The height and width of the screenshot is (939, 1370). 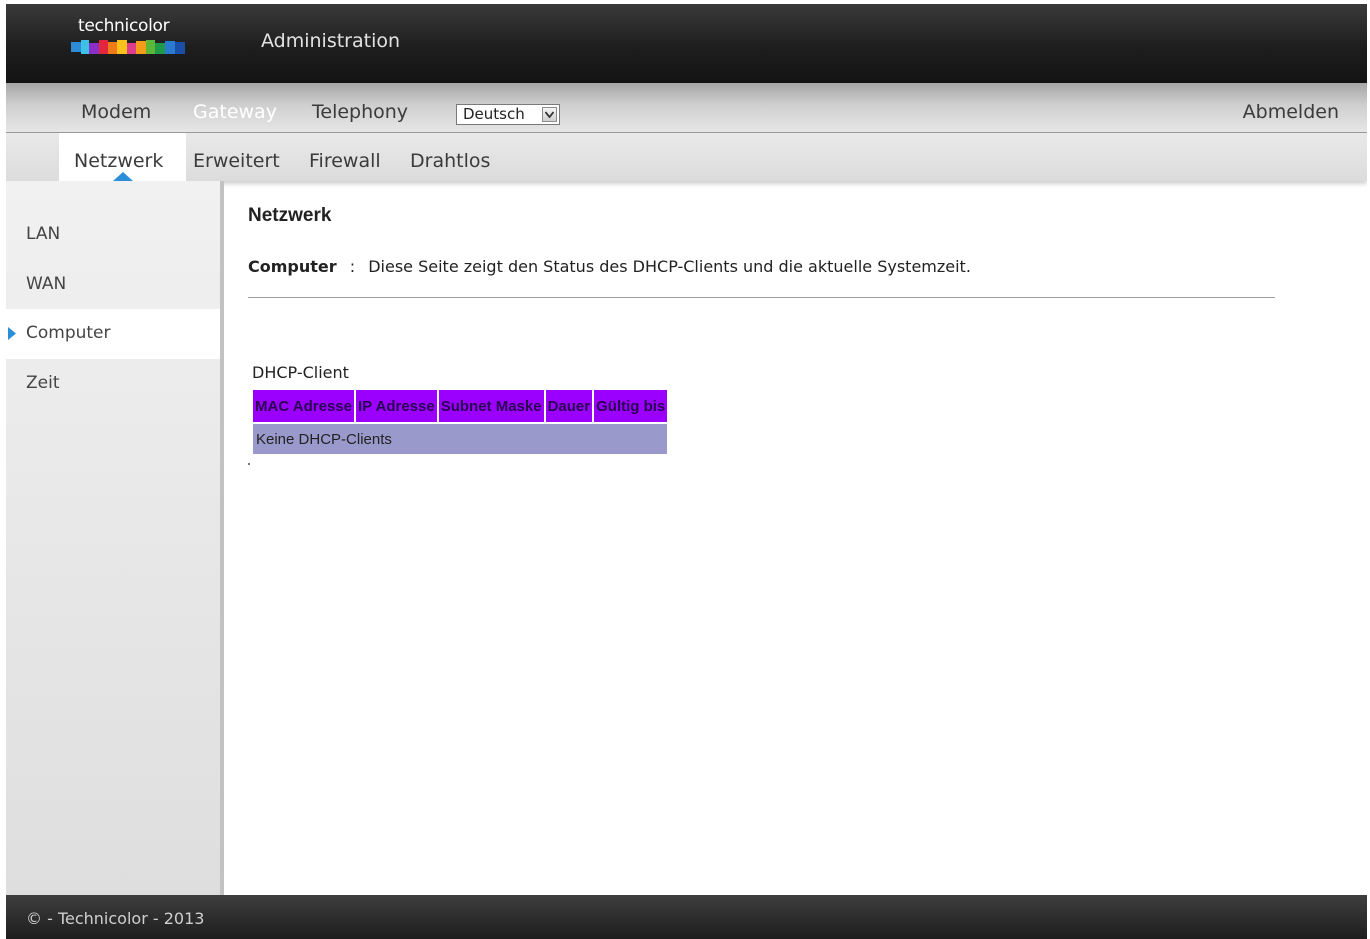 What do you see at coordinates (290, 215) in the screenshot?
I see `page-title: Netzwerk` at bounding box center [290, 215].